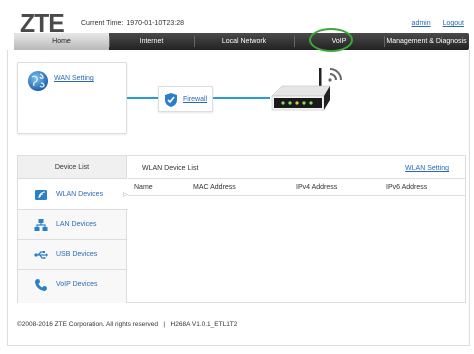  What do you see at coordinates (171, 100) in the screenshot?
I see `shield-icon` at bounding box center [171, 100].